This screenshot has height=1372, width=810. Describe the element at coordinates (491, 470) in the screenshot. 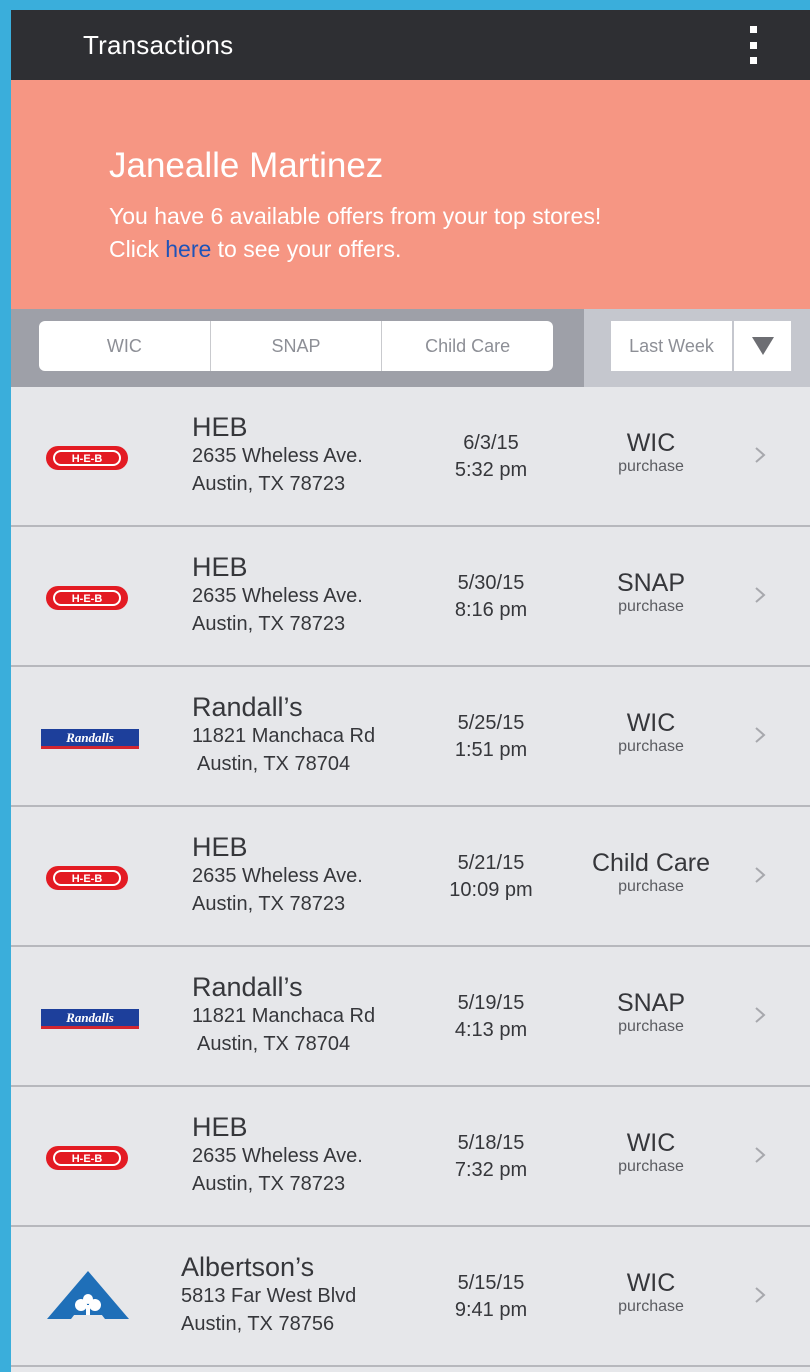

I see `transaction-time: 5:32 pm` at that location.